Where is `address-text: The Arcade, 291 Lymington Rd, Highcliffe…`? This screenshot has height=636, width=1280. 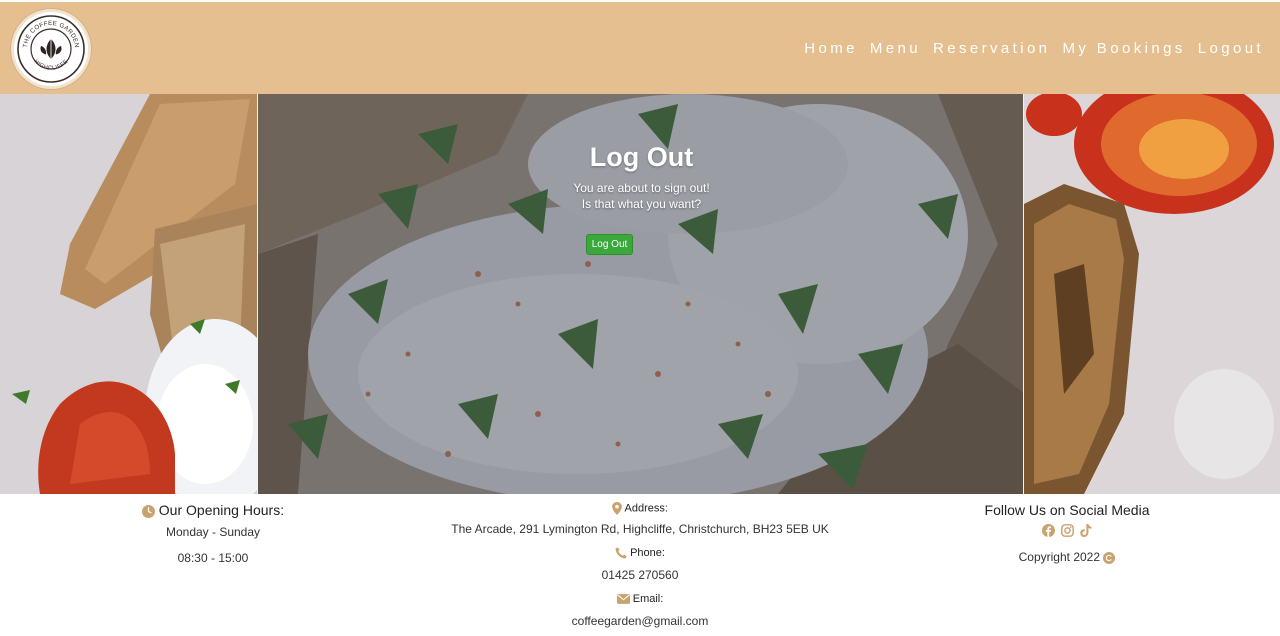 address-text: The Arcade, 291 Lymington Rd, Highcliffe… is located at coordinates (640, 529).